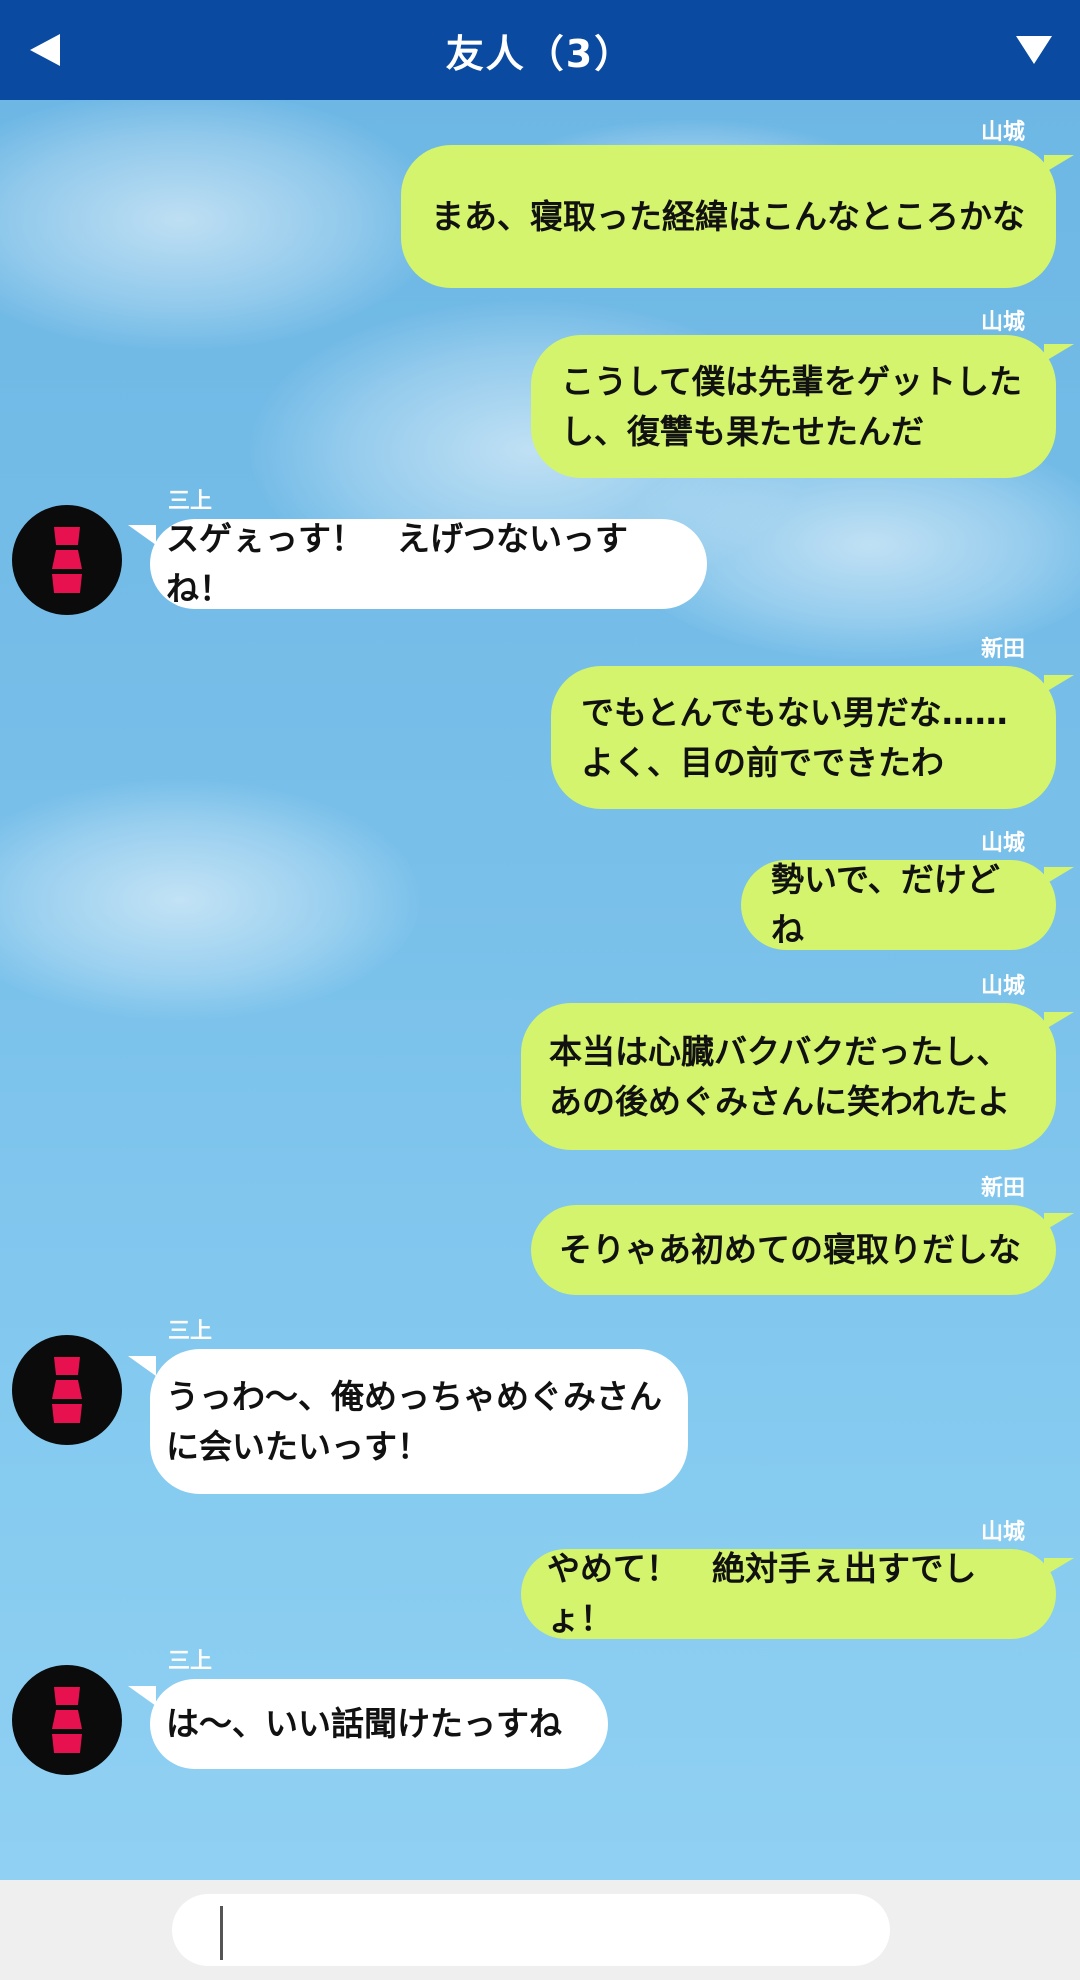  I want to click on message-input-bar, so click(540, 1930).